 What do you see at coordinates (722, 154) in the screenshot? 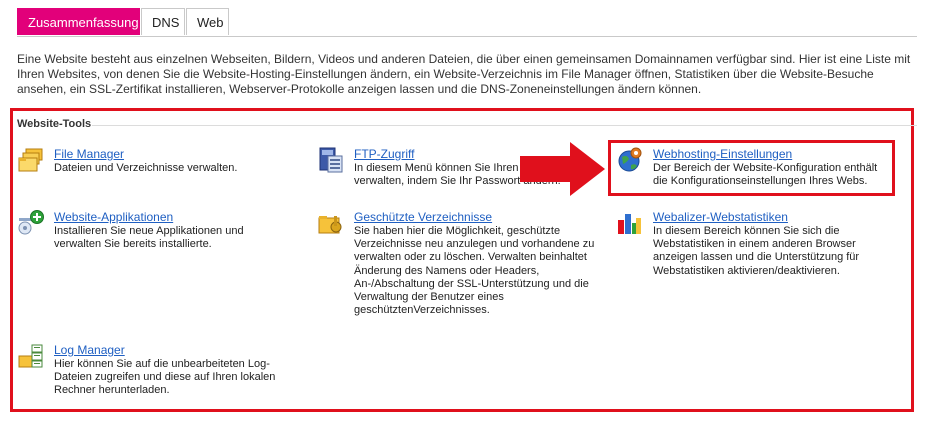
I see `webhosting-settings-link: Webhosting-Einstellungen` at bounding box center [722, 154].